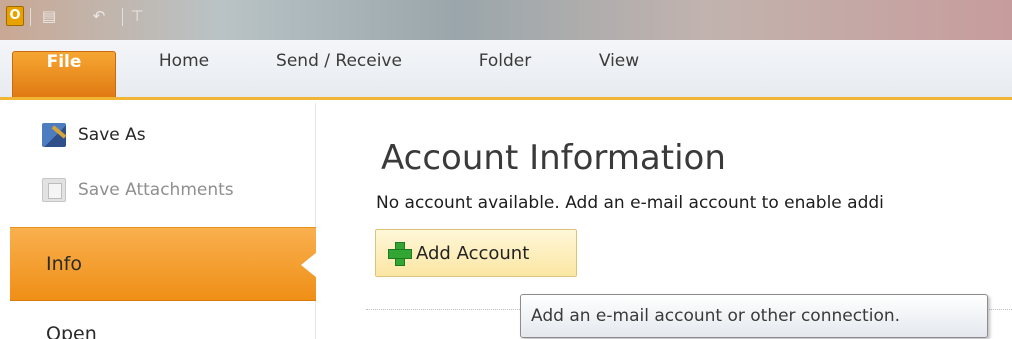  Describe the element at coordinates (619, 74) in the screenshot. I see `tab-view: View` at that location.